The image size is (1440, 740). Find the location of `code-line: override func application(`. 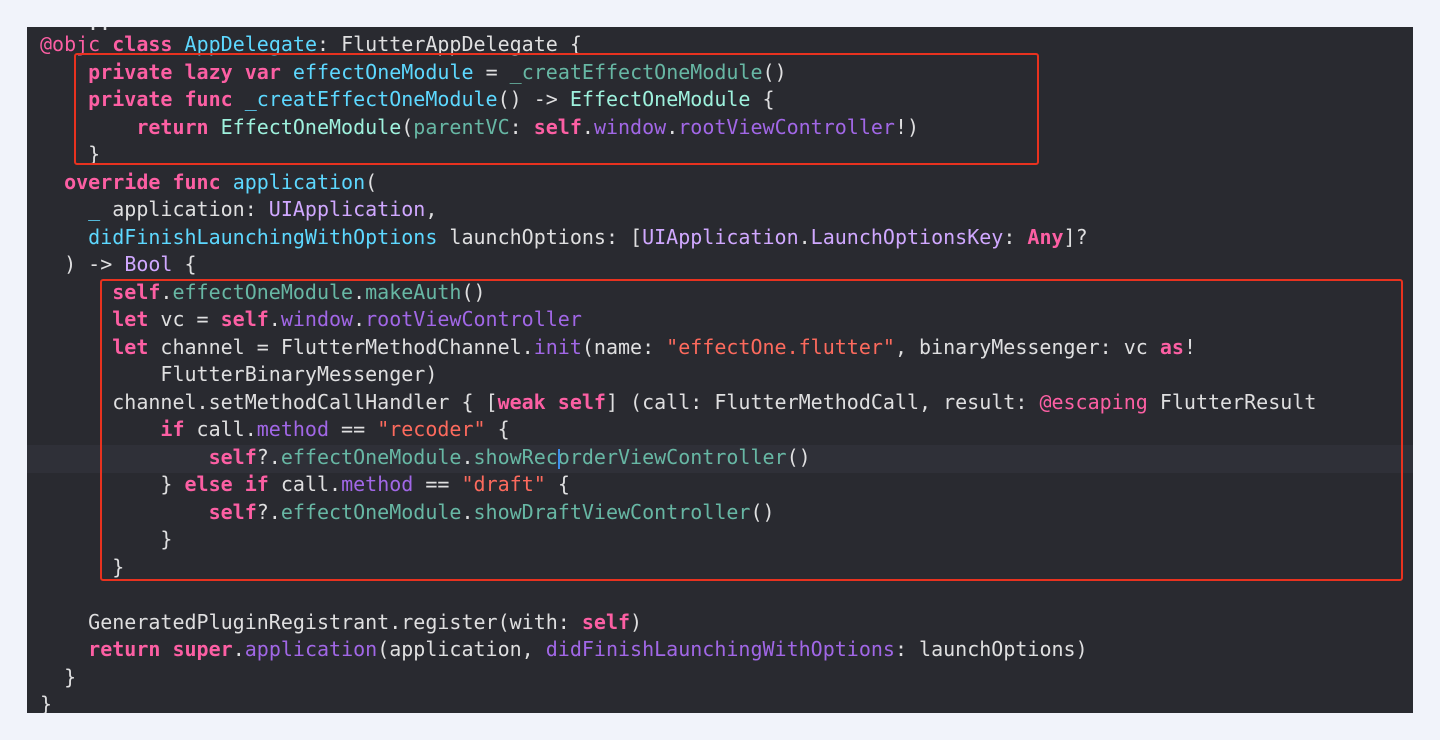

code-line: override func application( is located at coordinates (208, 183).